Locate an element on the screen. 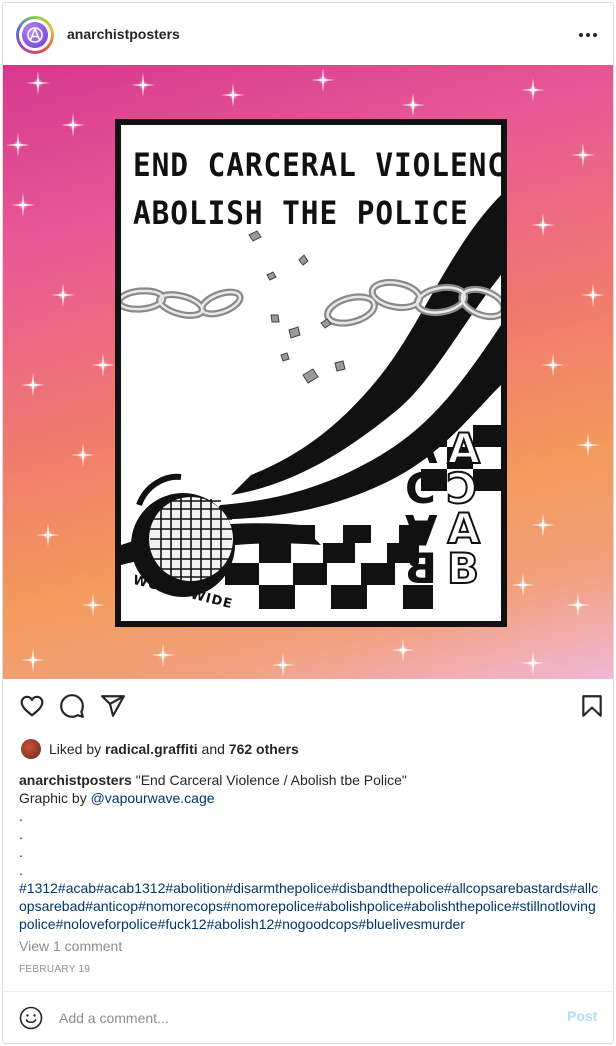 The image size is (616, 1046). liker-username: radical.graffiti is located at coordinates (151, 749).